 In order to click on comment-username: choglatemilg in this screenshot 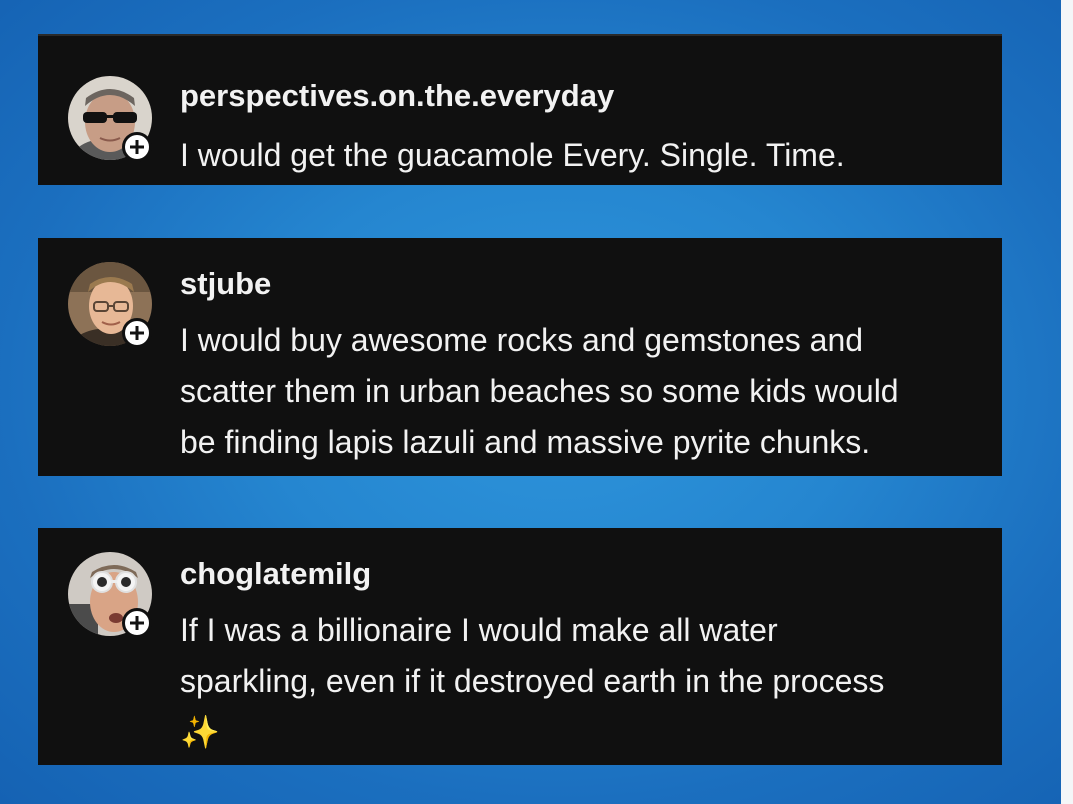, I will do `click(275, 574)`.